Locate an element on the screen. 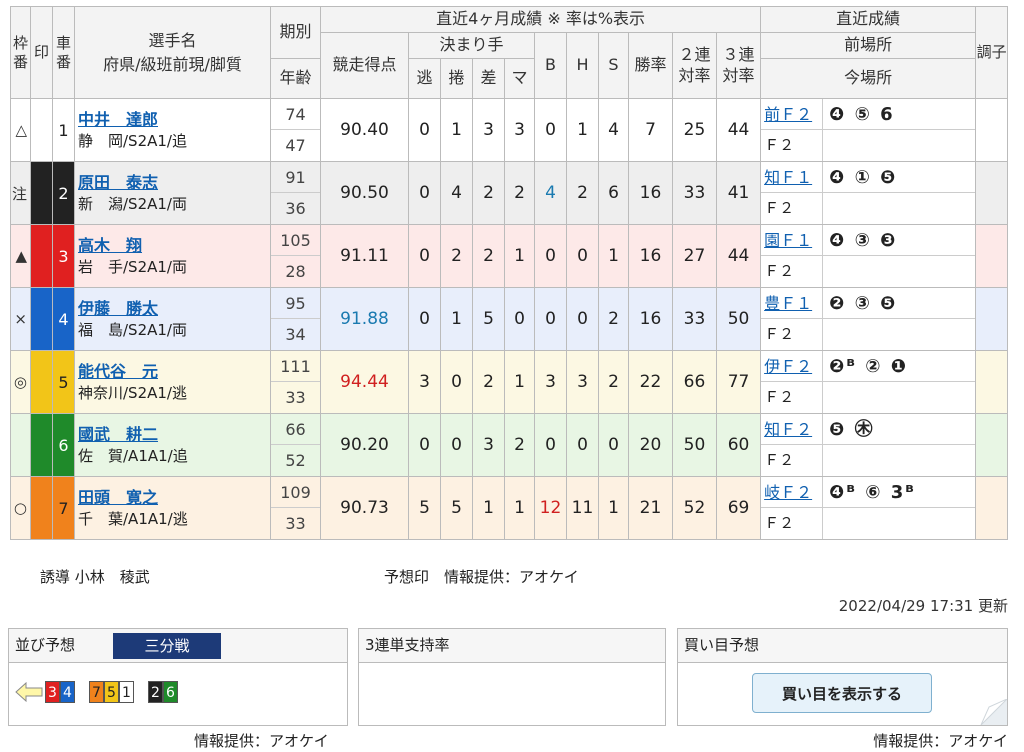 Image resolution: width=1024 pixels, height=752 pixels. kimarite-makuri: 1 is located at coordinates (456, 319).